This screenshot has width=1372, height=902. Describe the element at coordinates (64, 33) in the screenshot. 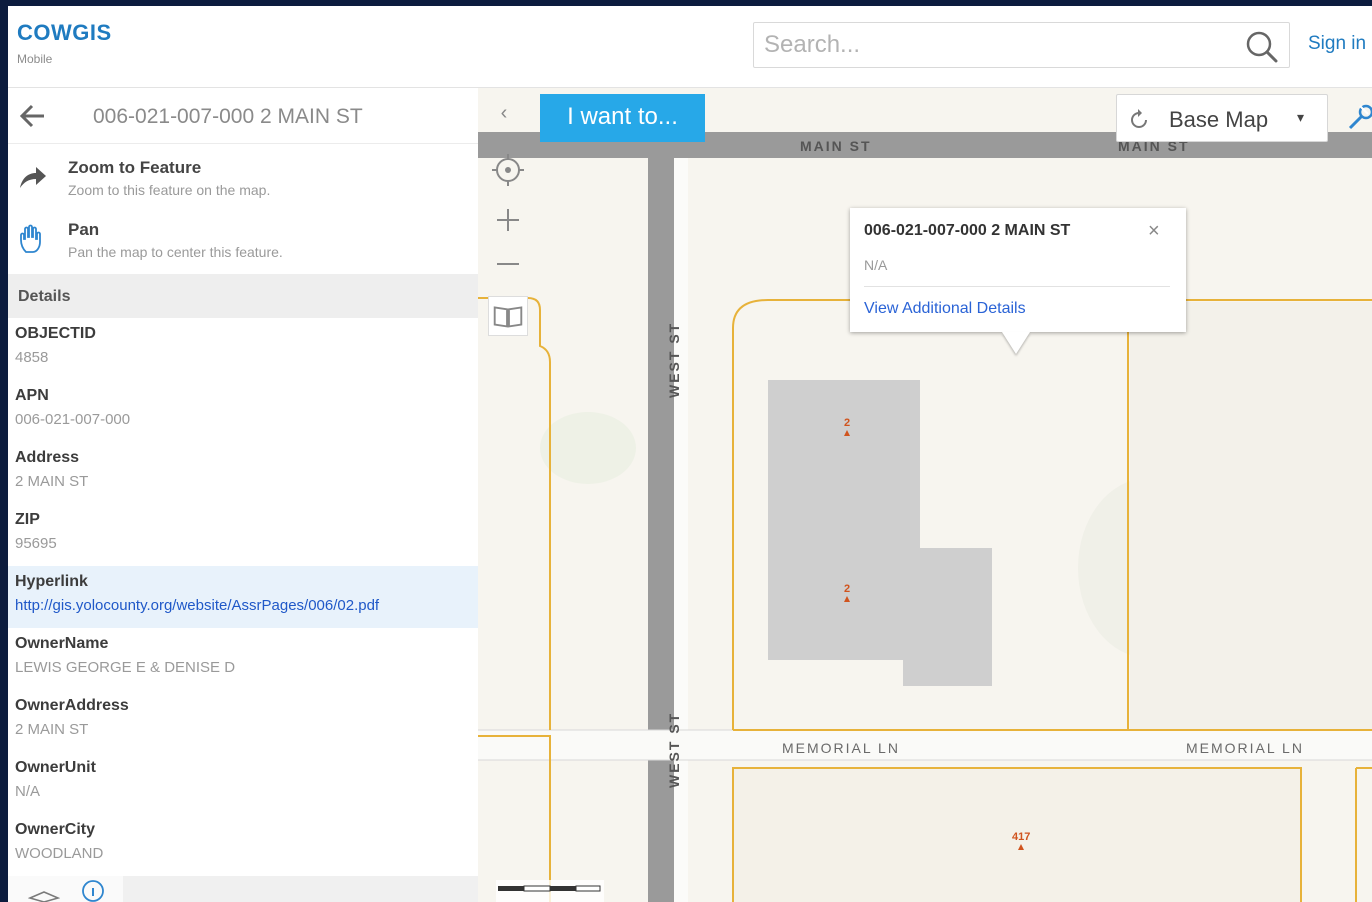

I see `app-logo: COWGIS` at that location.